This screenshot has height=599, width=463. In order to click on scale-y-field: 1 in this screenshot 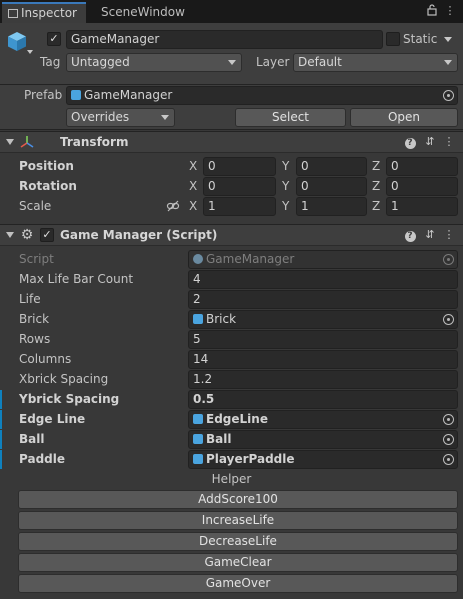, I will do `click(331, 206)`.